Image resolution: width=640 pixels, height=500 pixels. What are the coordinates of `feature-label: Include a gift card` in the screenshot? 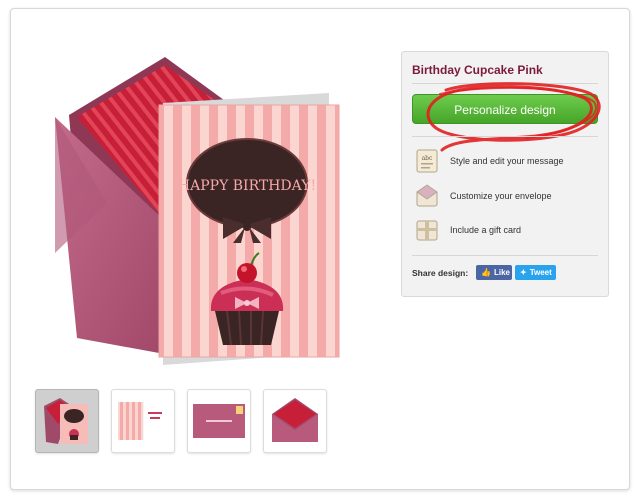 It's located at (486, 230).